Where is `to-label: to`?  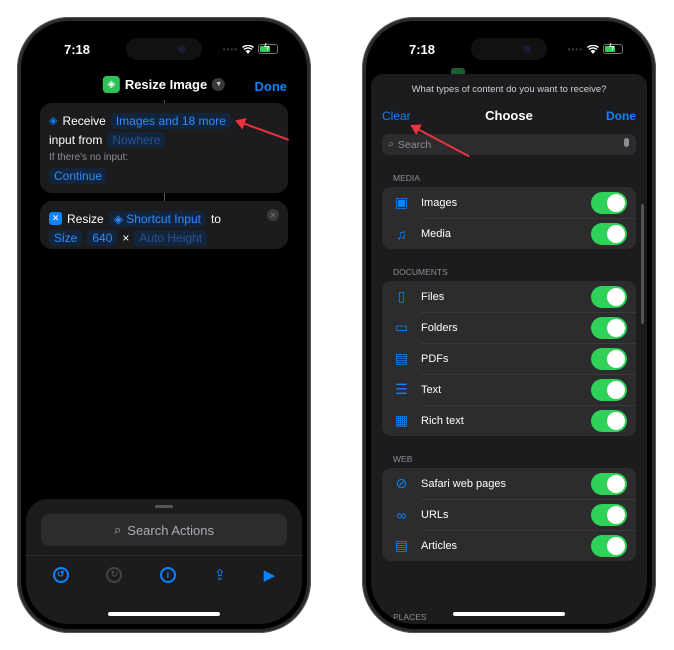
to-label: to is located at coordinates (215, 218).